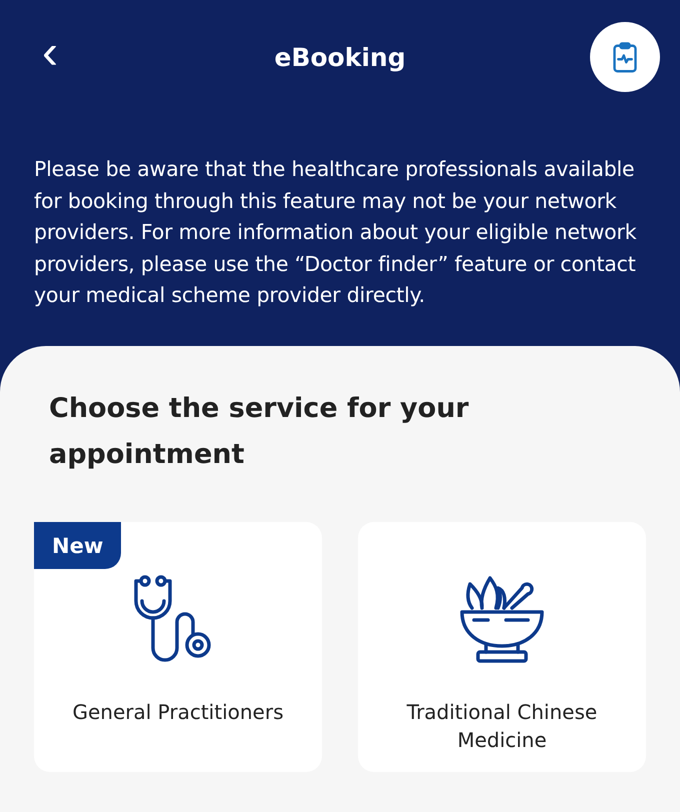  What do you see at coordinates (177, 712) in the screenshot?
I see `service-label: General Practitioners` at bounding box center [177, 712].